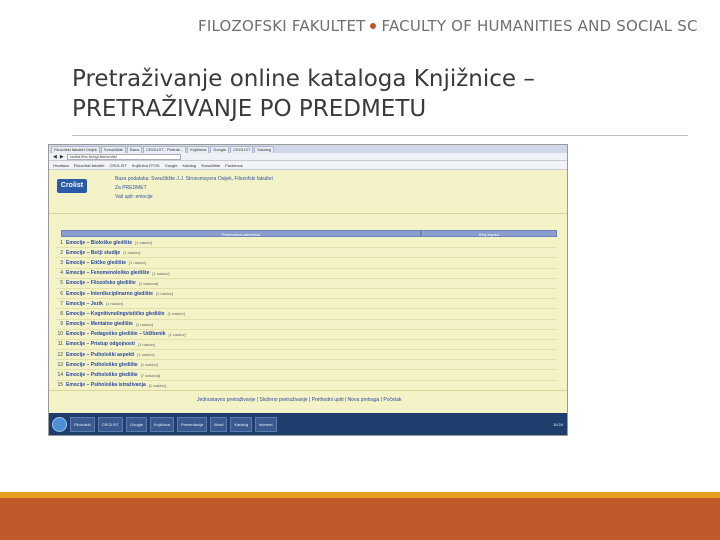 The height and width of the screenshot is (540, 720). I want to click on result-subject-link: Emocije – Fenomenološko gledište, so click(107, 273).